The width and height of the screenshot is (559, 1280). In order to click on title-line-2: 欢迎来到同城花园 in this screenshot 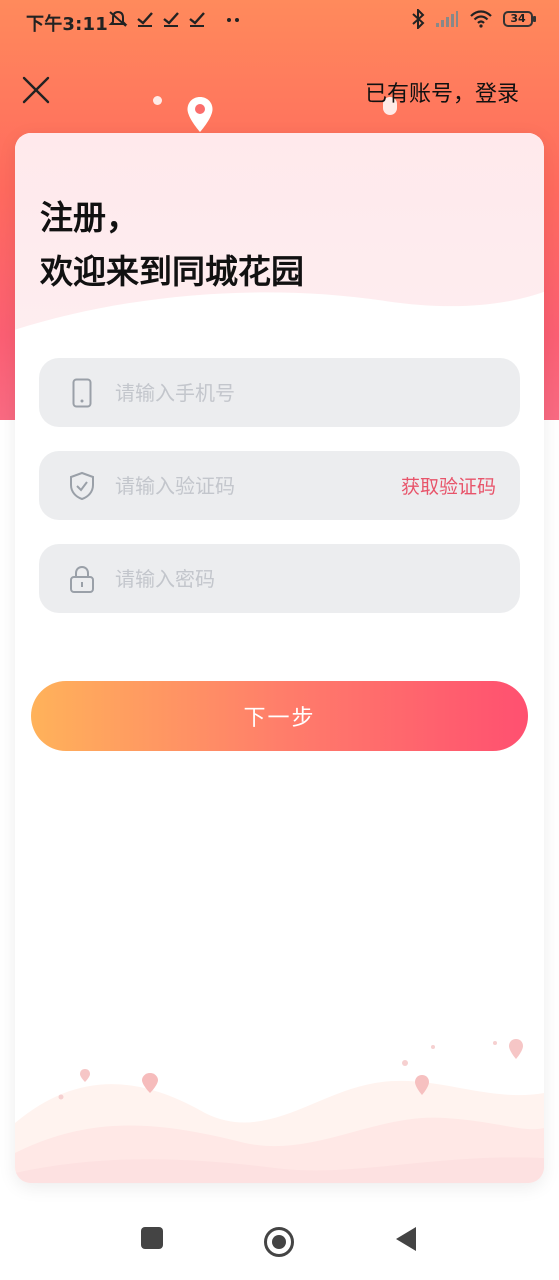, I will do `click(172, 271)`.